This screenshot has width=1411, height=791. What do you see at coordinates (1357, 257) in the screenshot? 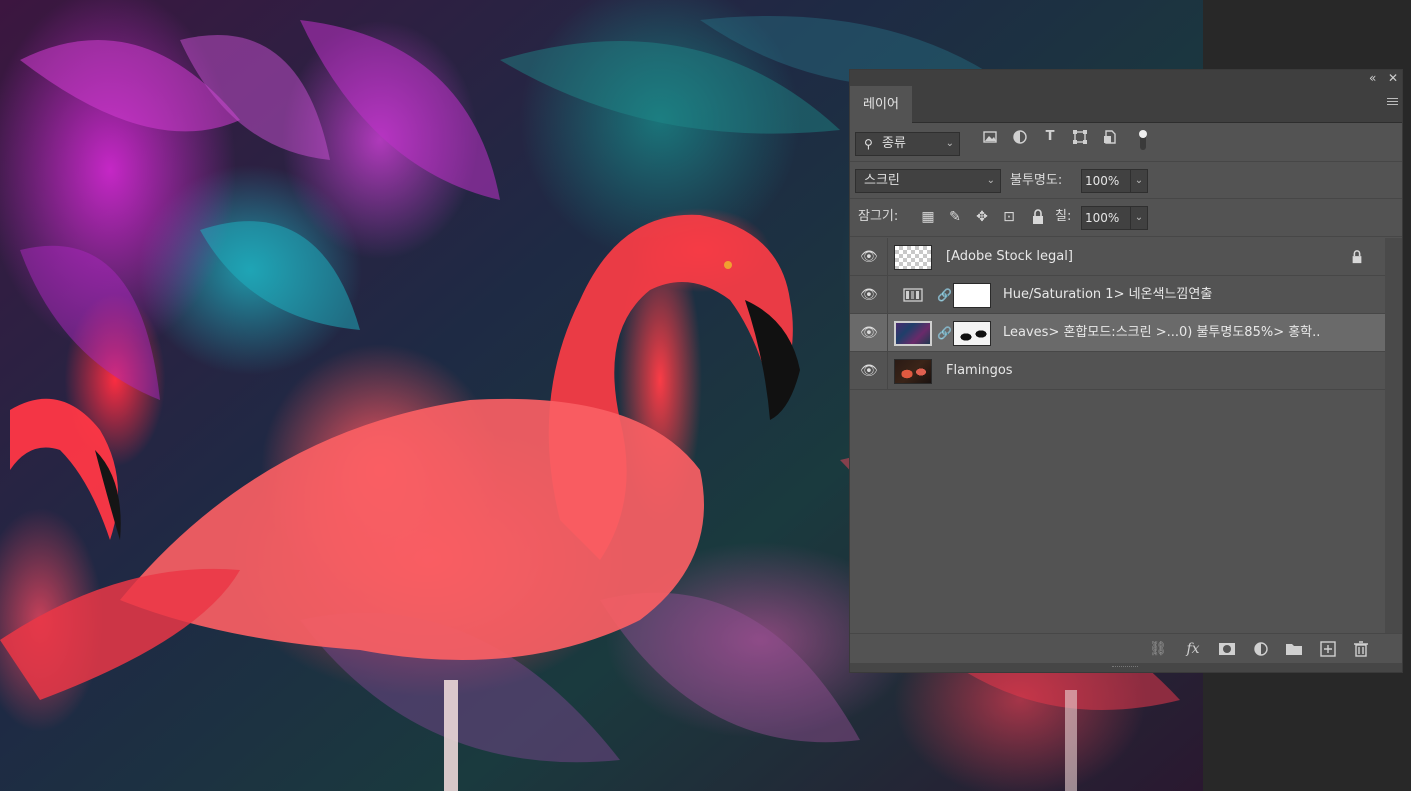
I see `layer-lock-icon` at bounding box center [1357, 257].